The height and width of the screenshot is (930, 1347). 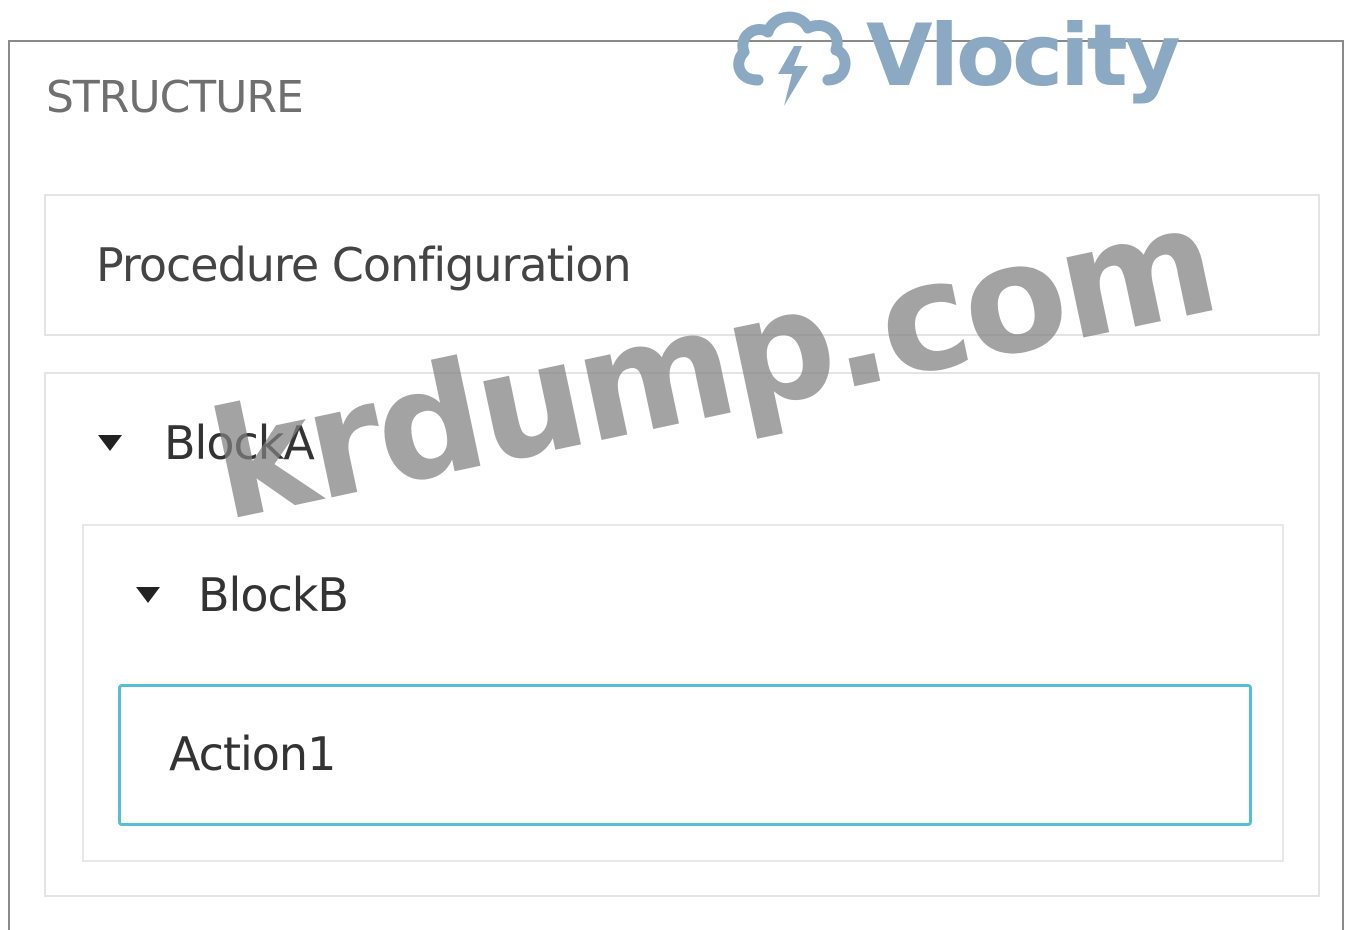 I want to click on procedure-configuration-item: Procedure Configuration, so click(x=682, y=265).